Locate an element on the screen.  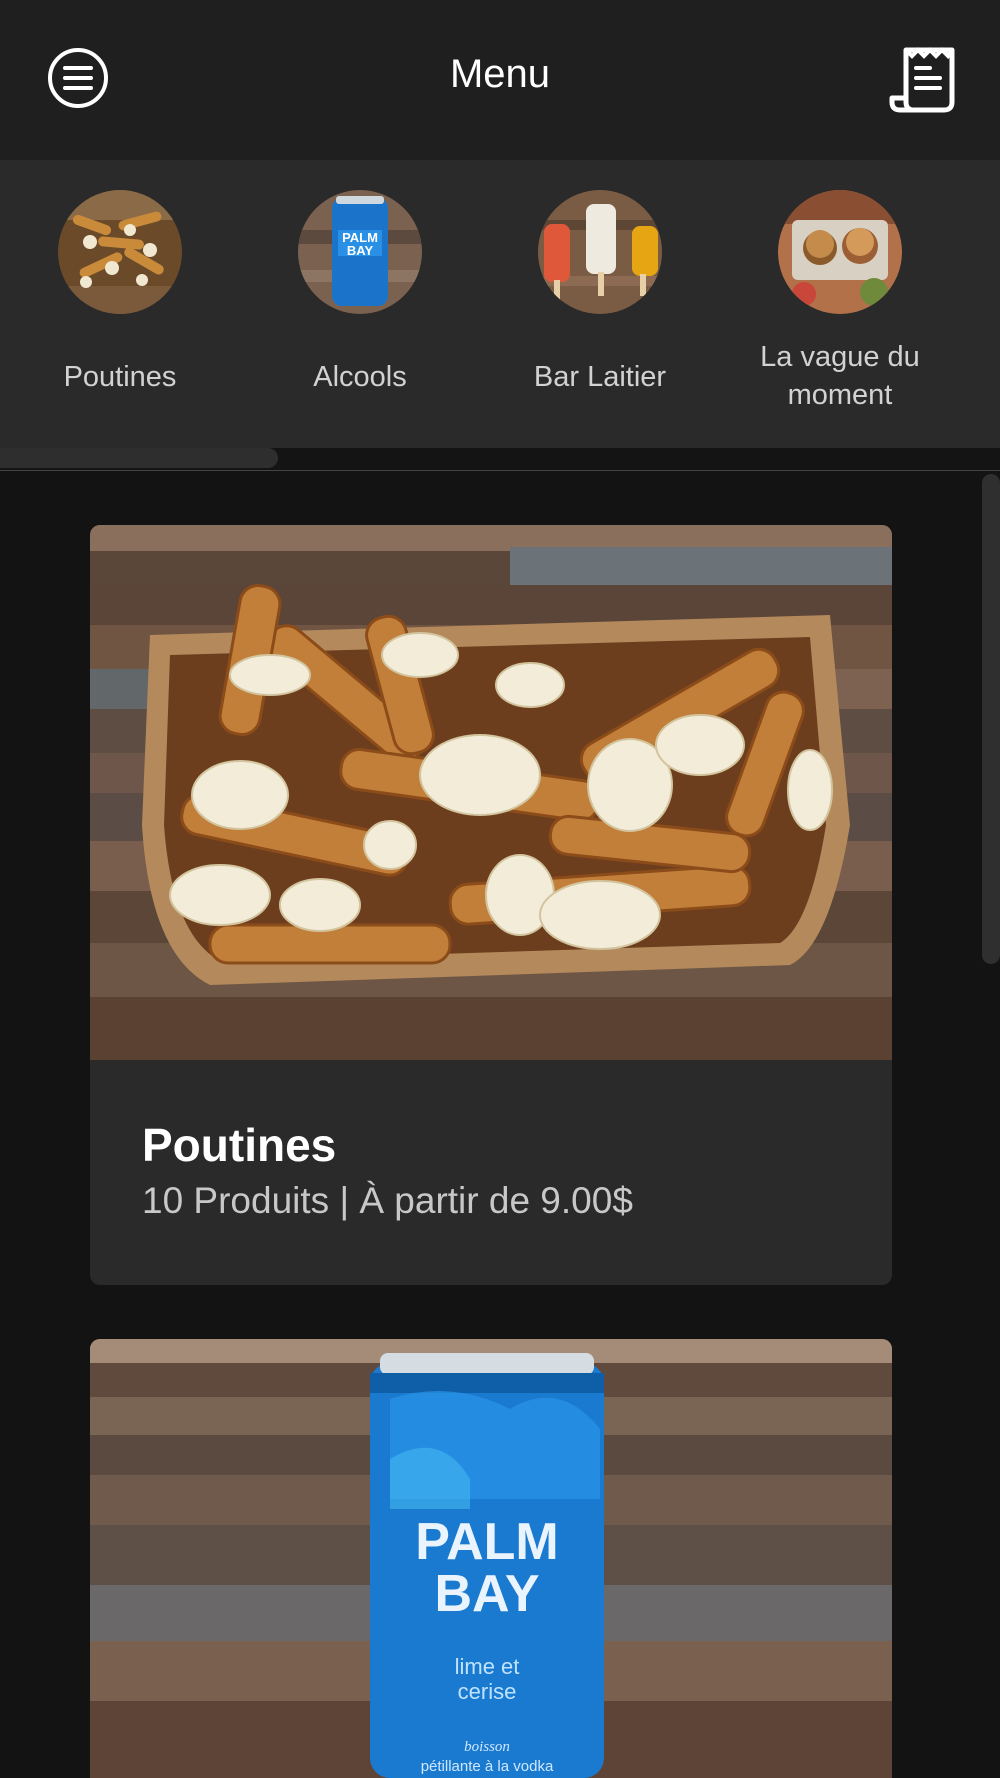
svg-text: BAY is located at coordinates (360, 250).